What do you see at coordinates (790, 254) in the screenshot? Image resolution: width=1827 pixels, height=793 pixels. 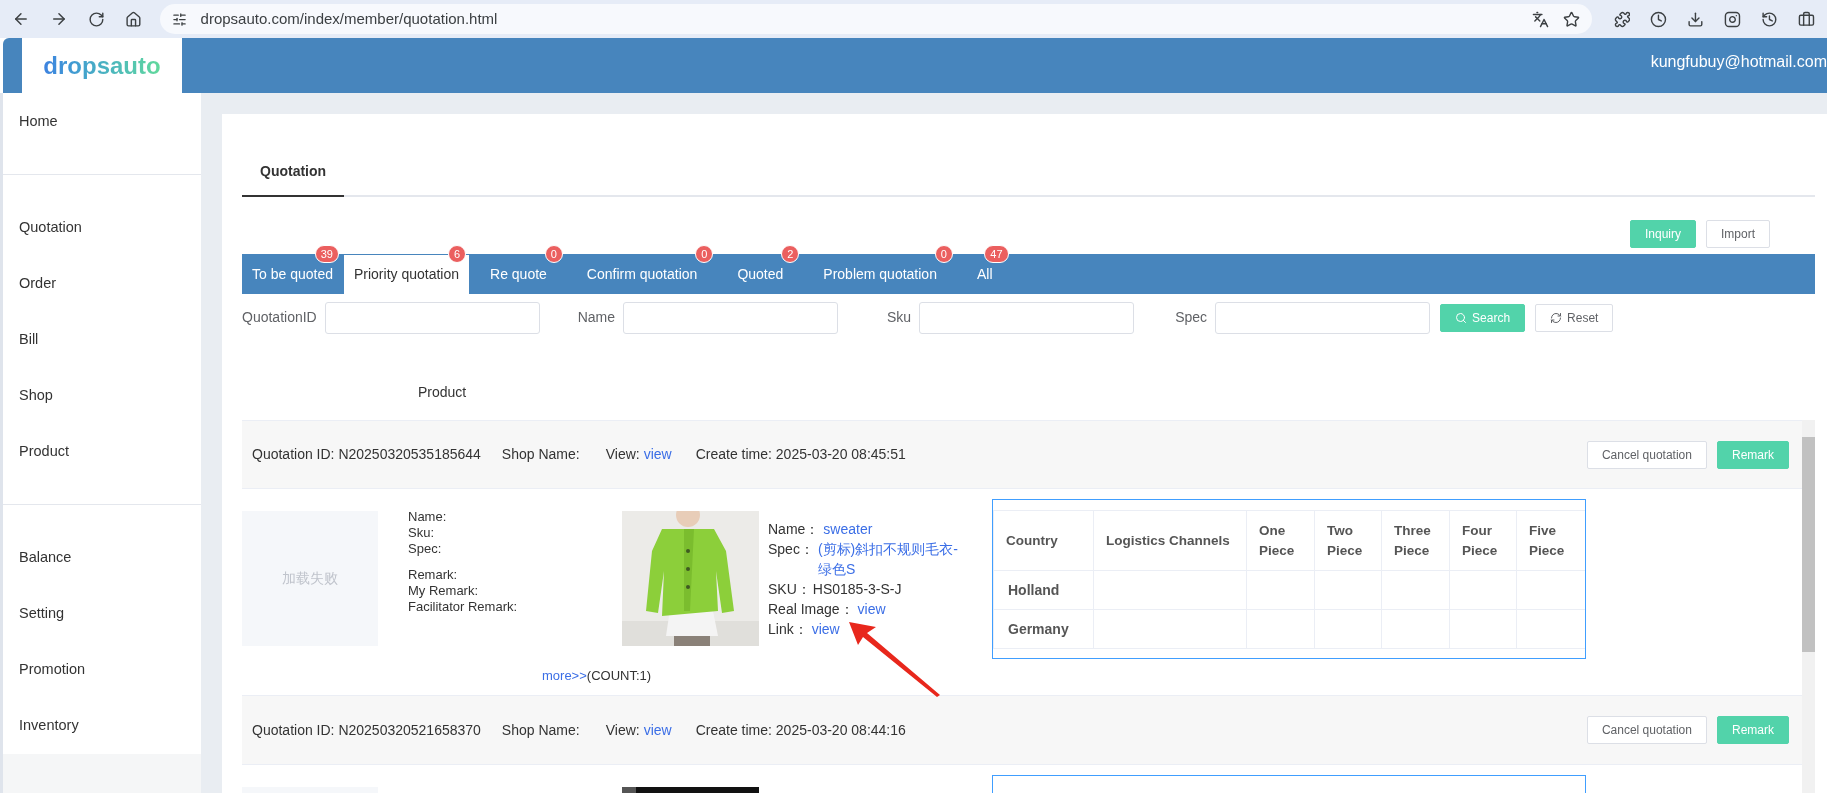 I see `count-badge: 2` at bounding box center [790, 254].